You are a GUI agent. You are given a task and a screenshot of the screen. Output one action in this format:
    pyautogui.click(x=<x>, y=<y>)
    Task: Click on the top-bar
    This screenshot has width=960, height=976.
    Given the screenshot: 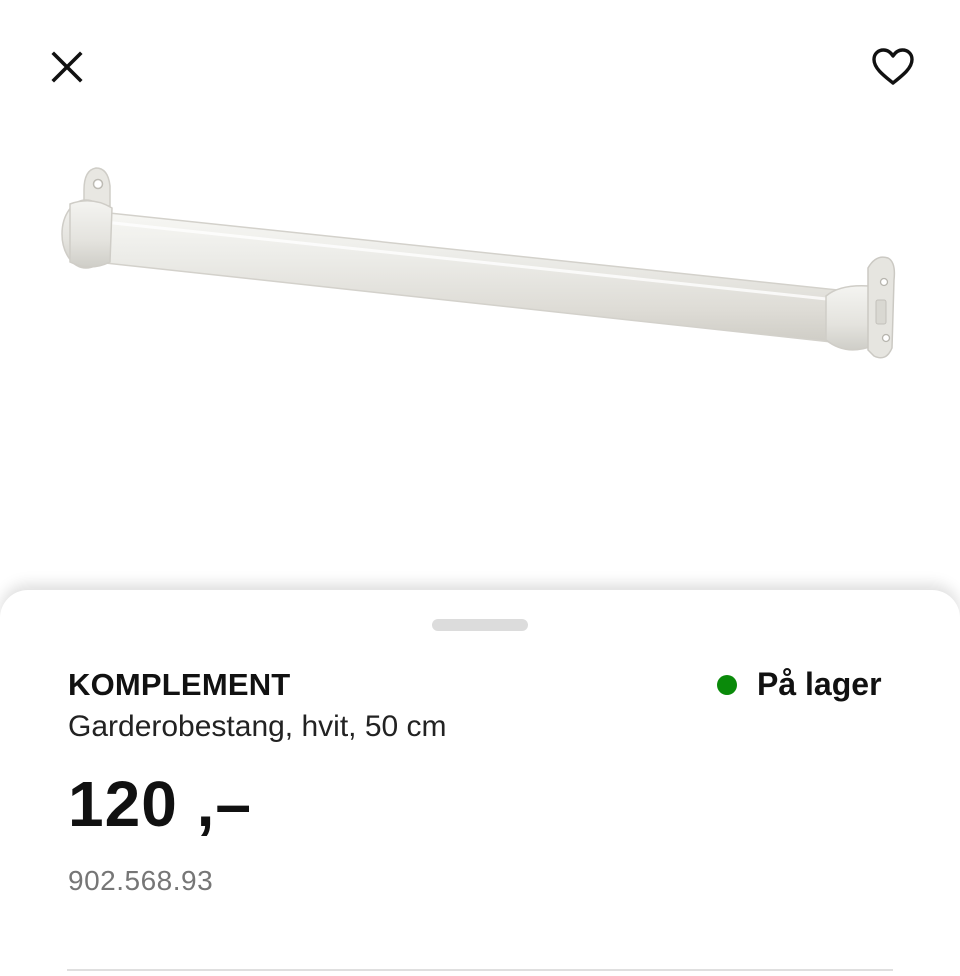 What is the action you would take?
    pyautogui.click(x=480, y=65)
    